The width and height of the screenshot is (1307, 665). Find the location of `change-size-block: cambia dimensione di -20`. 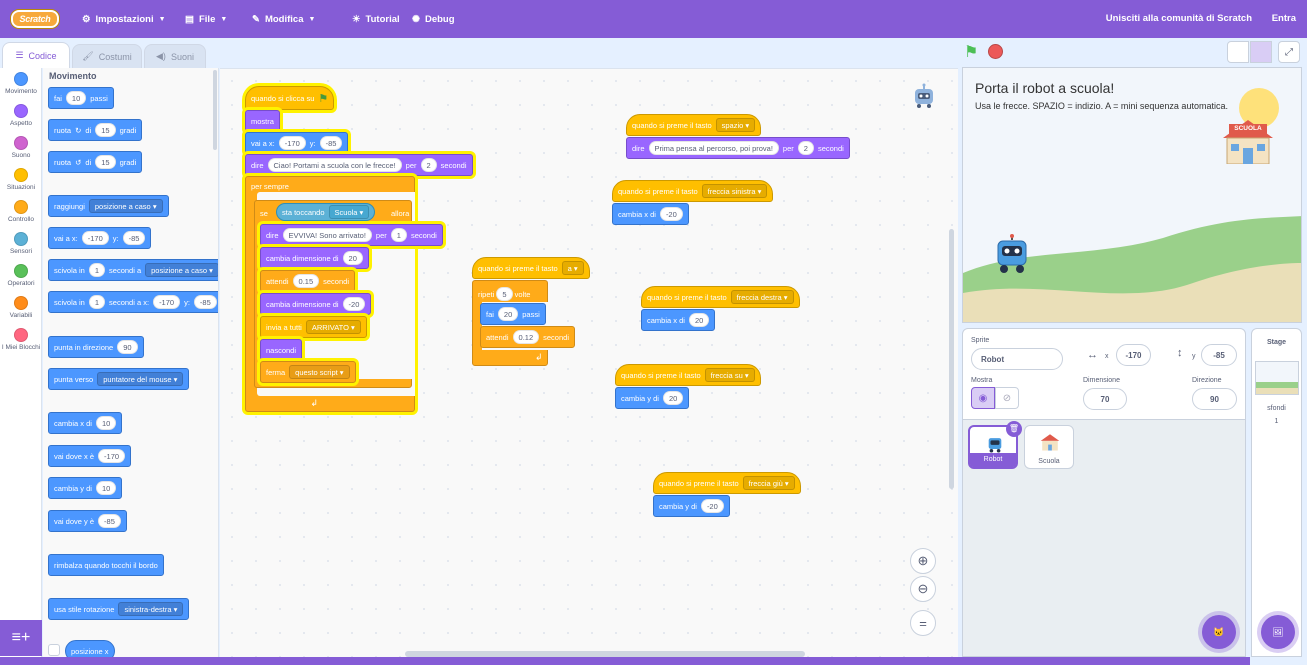

change-size-block: cambia dimensione di -20 is located at coordinates (316, 304).